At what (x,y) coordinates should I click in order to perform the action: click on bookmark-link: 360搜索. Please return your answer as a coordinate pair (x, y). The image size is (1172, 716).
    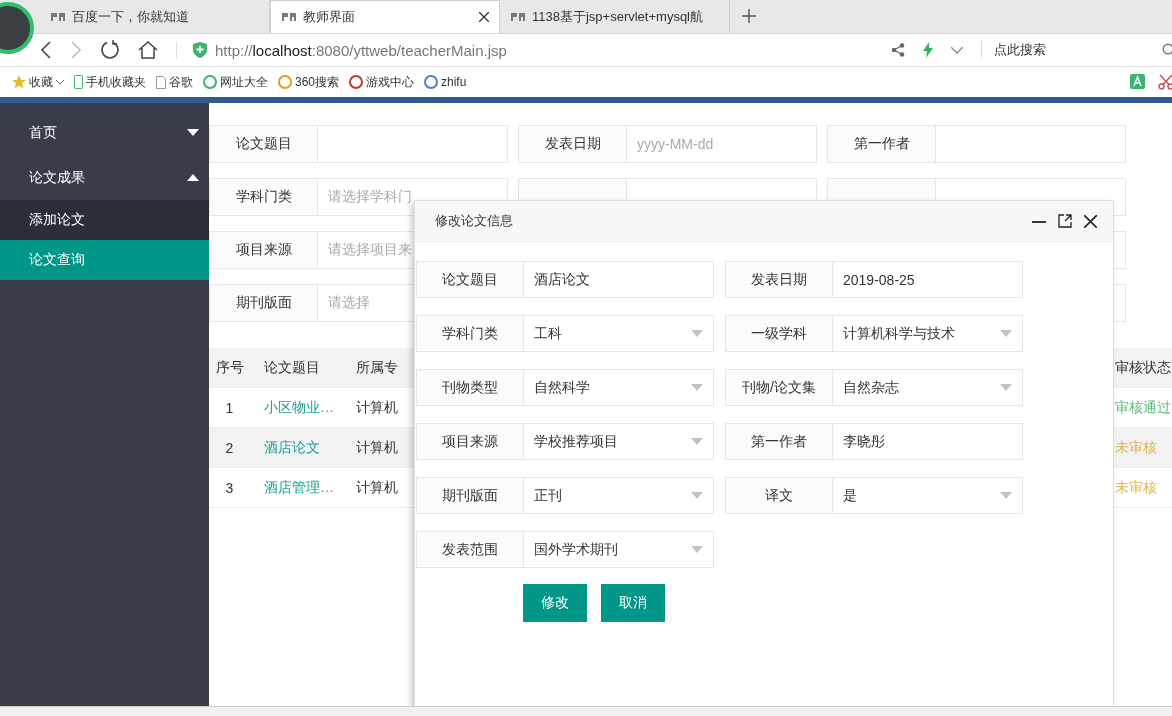
    Looking at the image, I should click on (309, 82).